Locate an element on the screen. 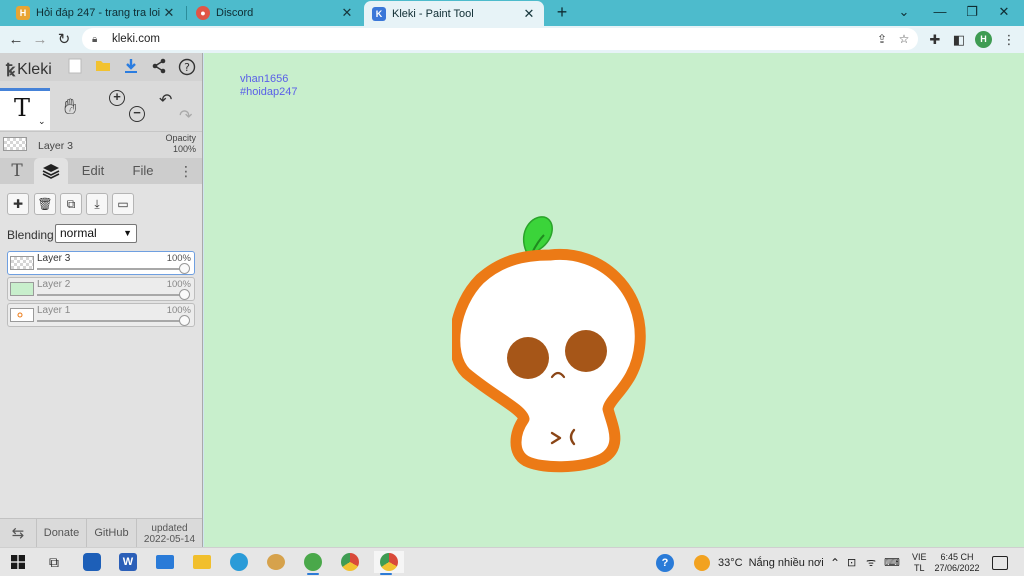  tab-edit: Edit is located at coordinates (93, 171).